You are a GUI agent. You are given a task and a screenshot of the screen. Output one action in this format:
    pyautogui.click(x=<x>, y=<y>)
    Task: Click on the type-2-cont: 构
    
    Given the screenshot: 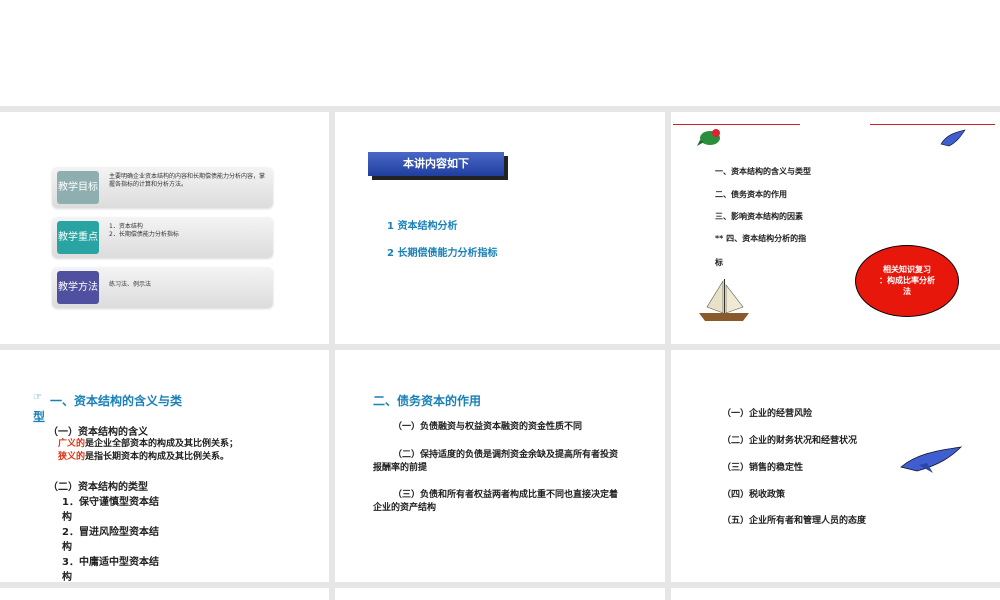 What is the action you would take?
    pyautogui.click(x=67, y=547)
    